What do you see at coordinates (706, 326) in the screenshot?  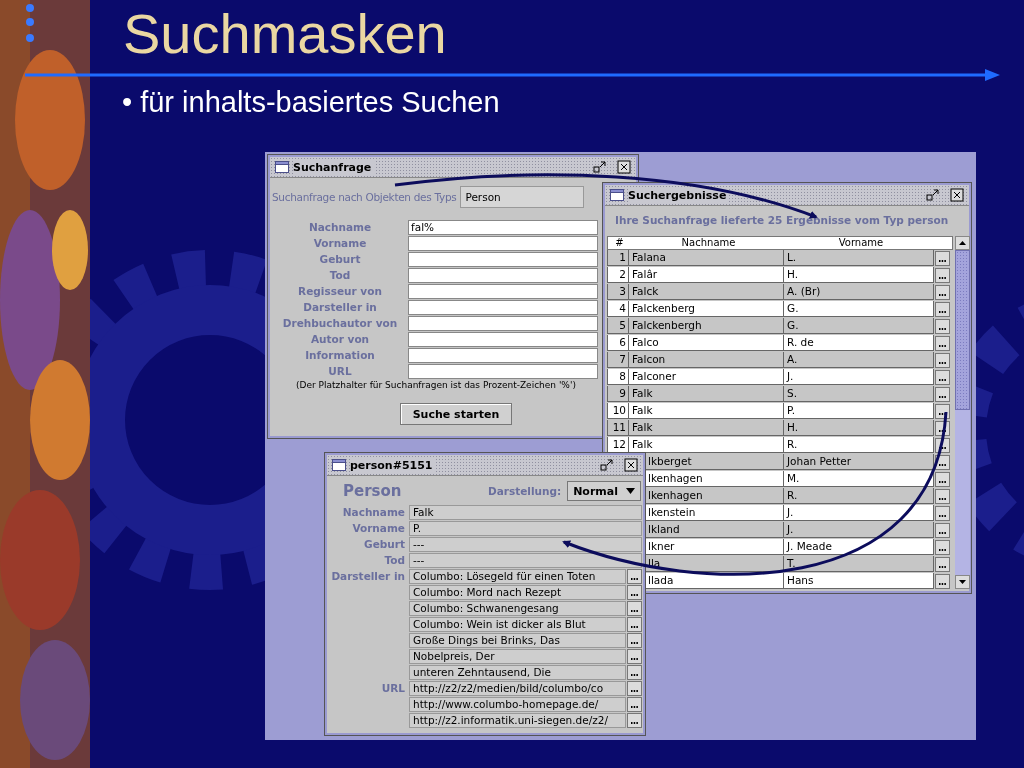 I see `table-cell: Falckenbergh` at bounding box center [706, 326].